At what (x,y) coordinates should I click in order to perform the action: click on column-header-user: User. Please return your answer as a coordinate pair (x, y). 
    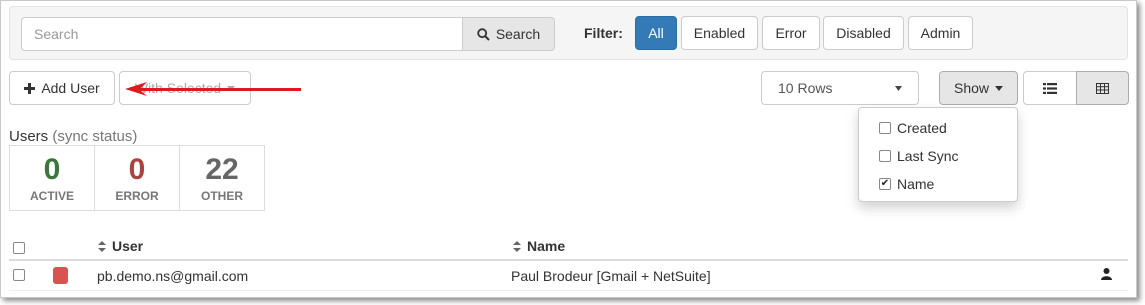
    Looking at the image, I should click on (120, 246).